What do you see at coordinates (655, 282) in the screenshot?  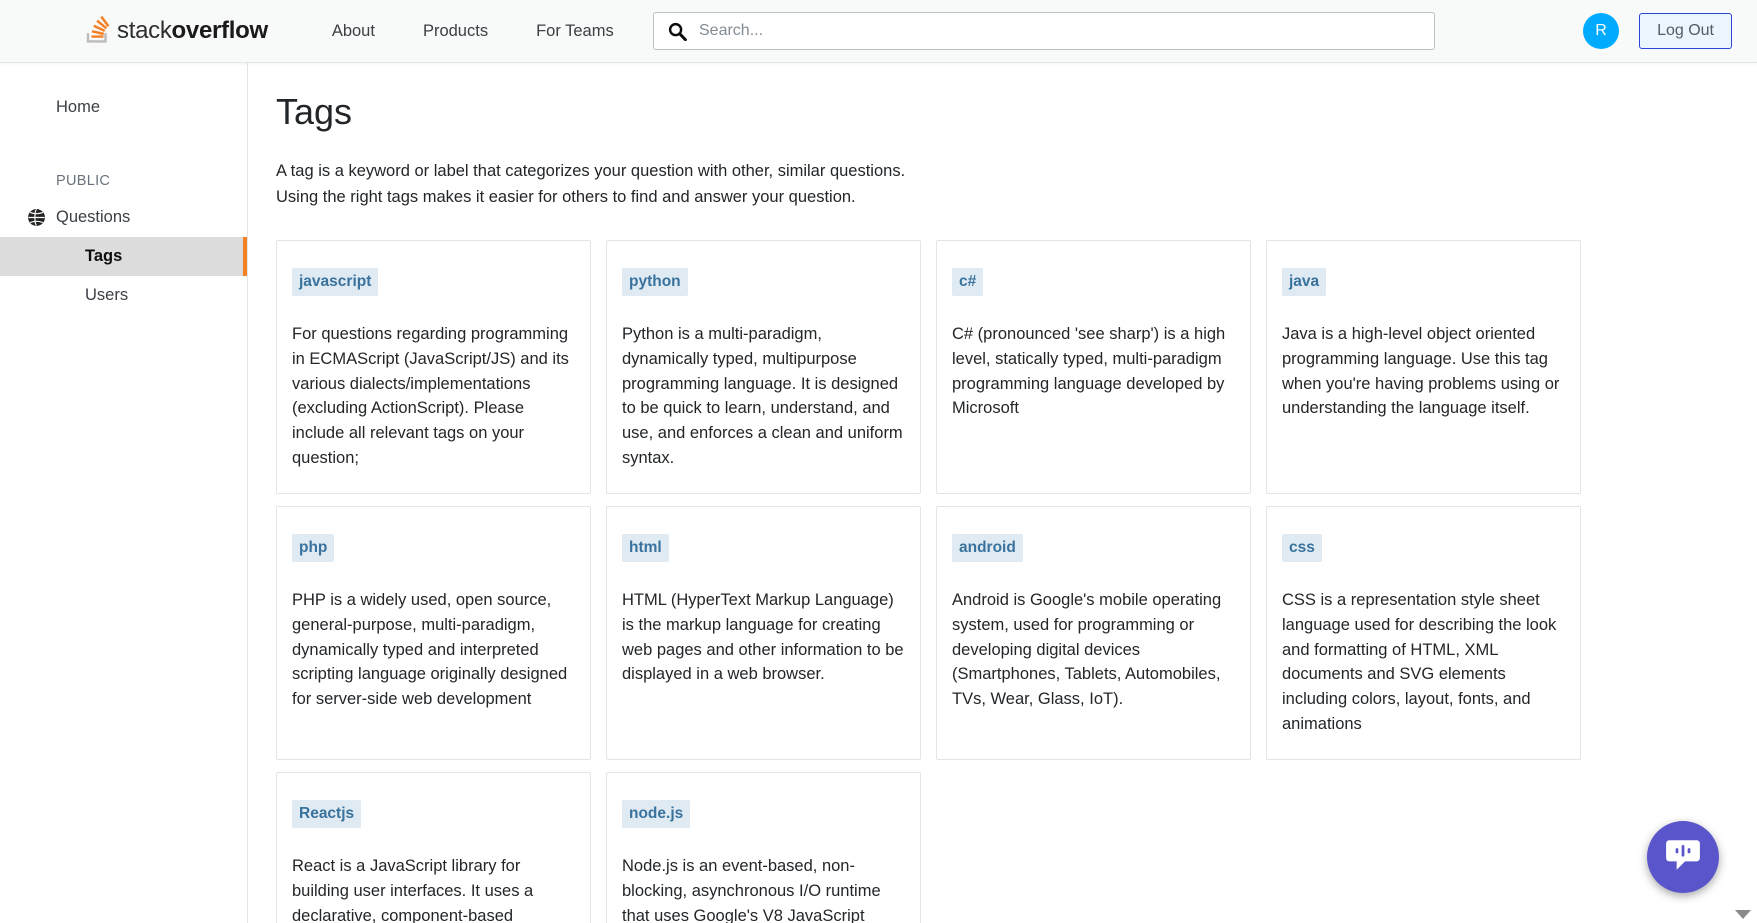 I see `tag-badge: python` at bounding box center [655, 282].